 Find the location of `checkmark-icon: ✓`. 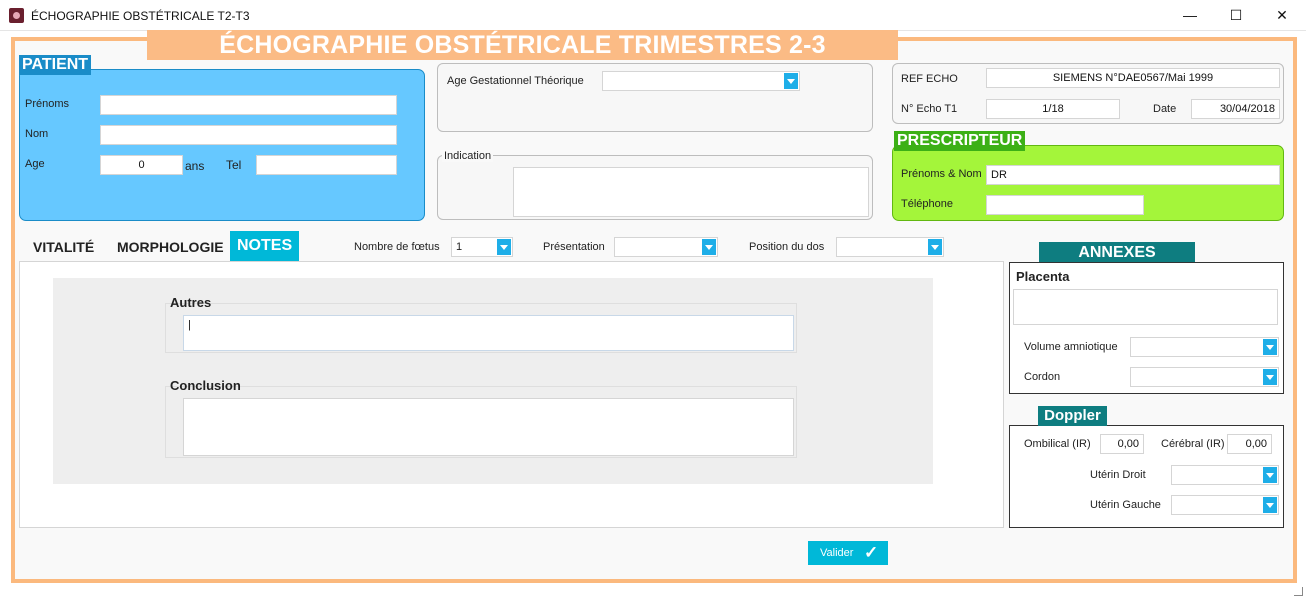

checkmark-icon: ✓ is located at coordinates (871, 552).